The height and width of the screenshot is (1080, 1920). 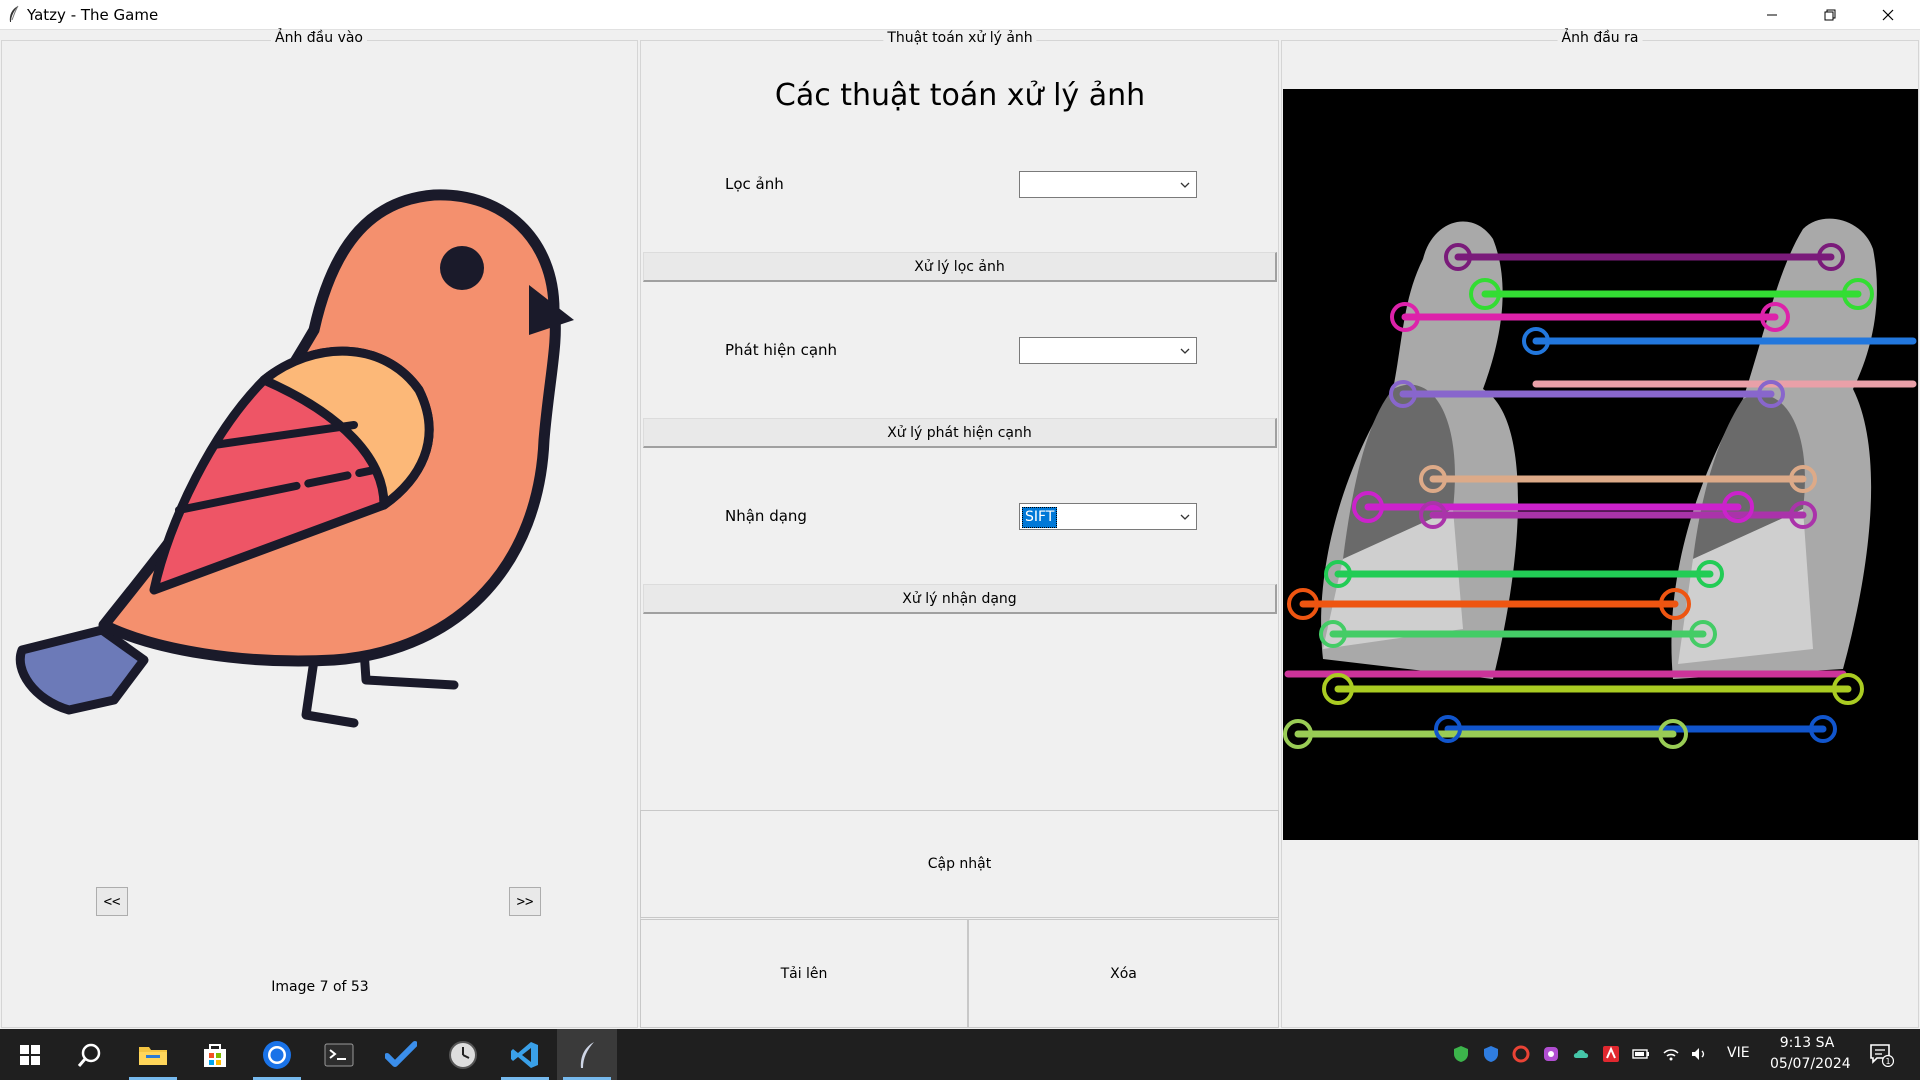 I want to click on defender-icon, so click(x=1491, y=1054).